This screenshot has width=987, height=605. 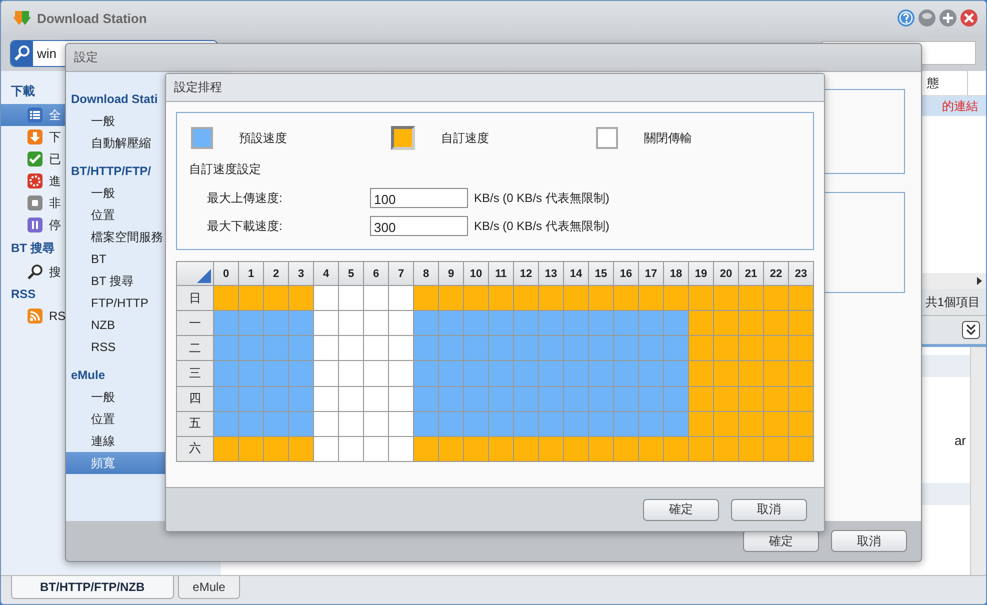 I want to click on dialog-title: 設定排程, so click(x=198, y=87).